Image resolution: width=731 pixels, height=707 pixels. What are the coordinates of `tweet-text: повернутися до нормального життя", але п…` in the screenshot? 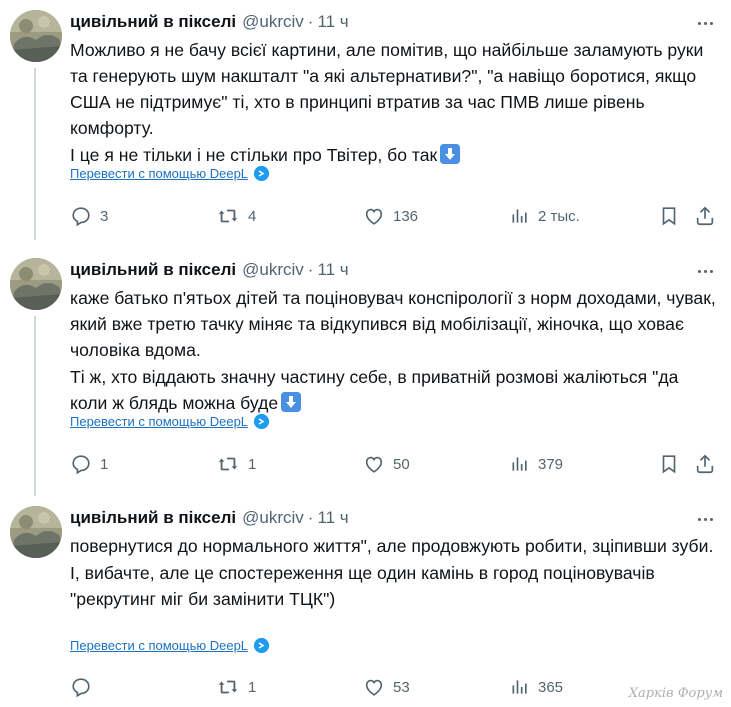 It's located at (395, 572).